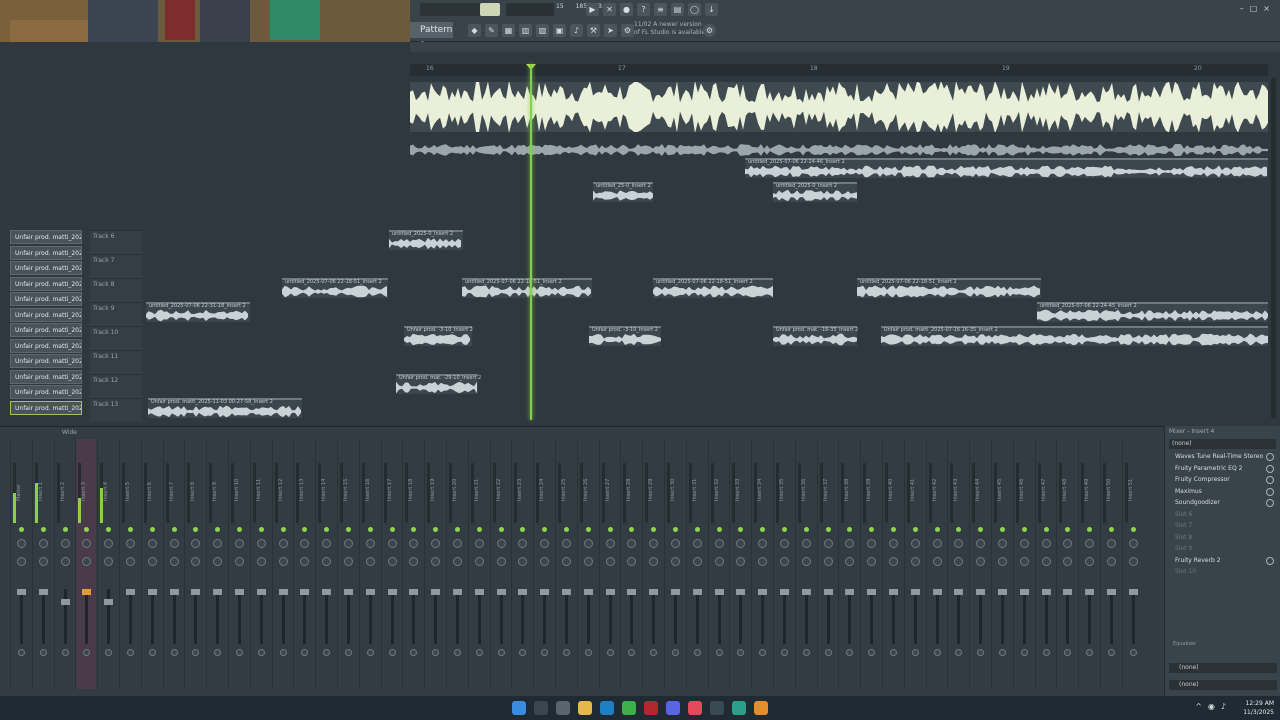 The height and width of the screenshot is (720, 1280). I want to click on mixer-strip: Insert 35, so click(783, 564).